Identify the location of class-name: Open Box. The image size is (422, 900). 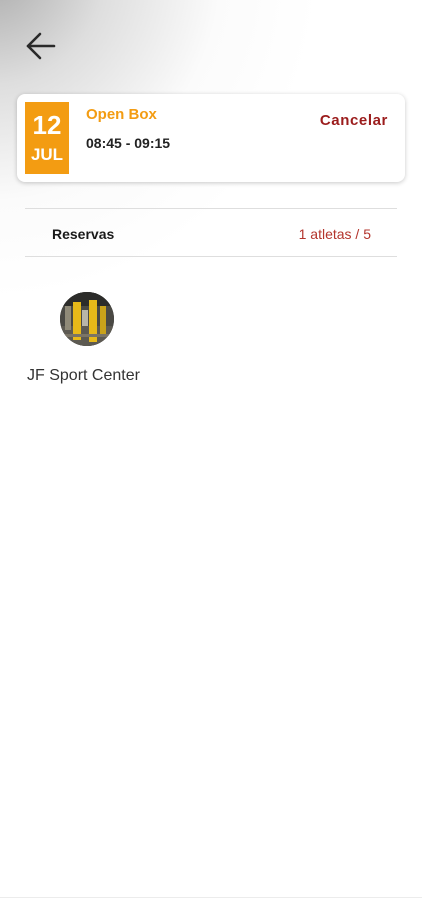
(121, 114).